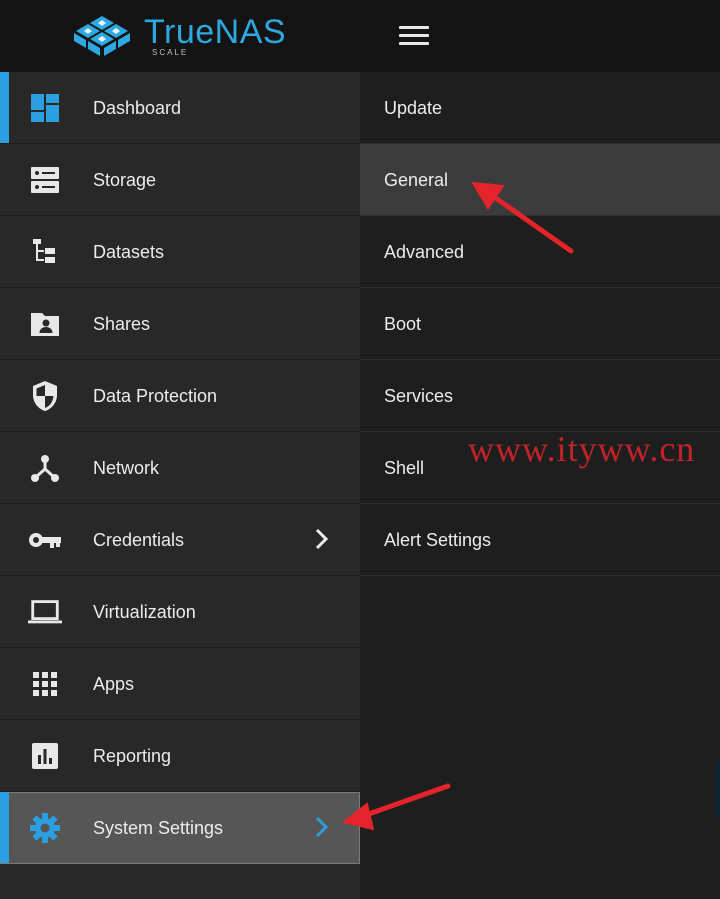  Describe the element at coordinates (419, 396) in the screenshot. I see `submenu-item-label: Services` at that location.